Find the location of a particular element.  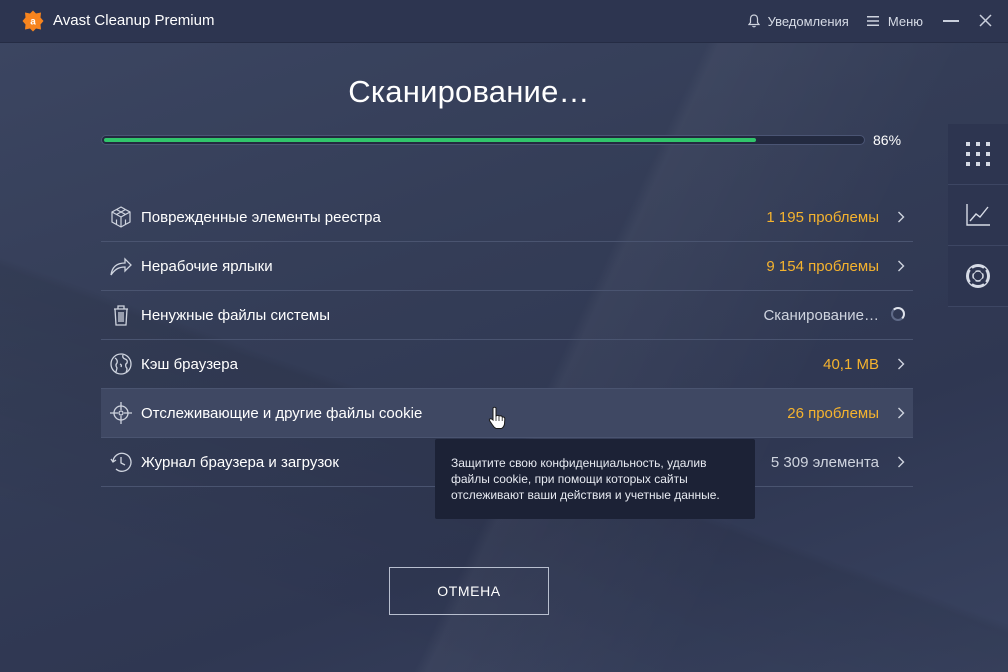

title-bar: a Avast Cleanup Premium Уведомления Меню is located at coordinates (504, 21).